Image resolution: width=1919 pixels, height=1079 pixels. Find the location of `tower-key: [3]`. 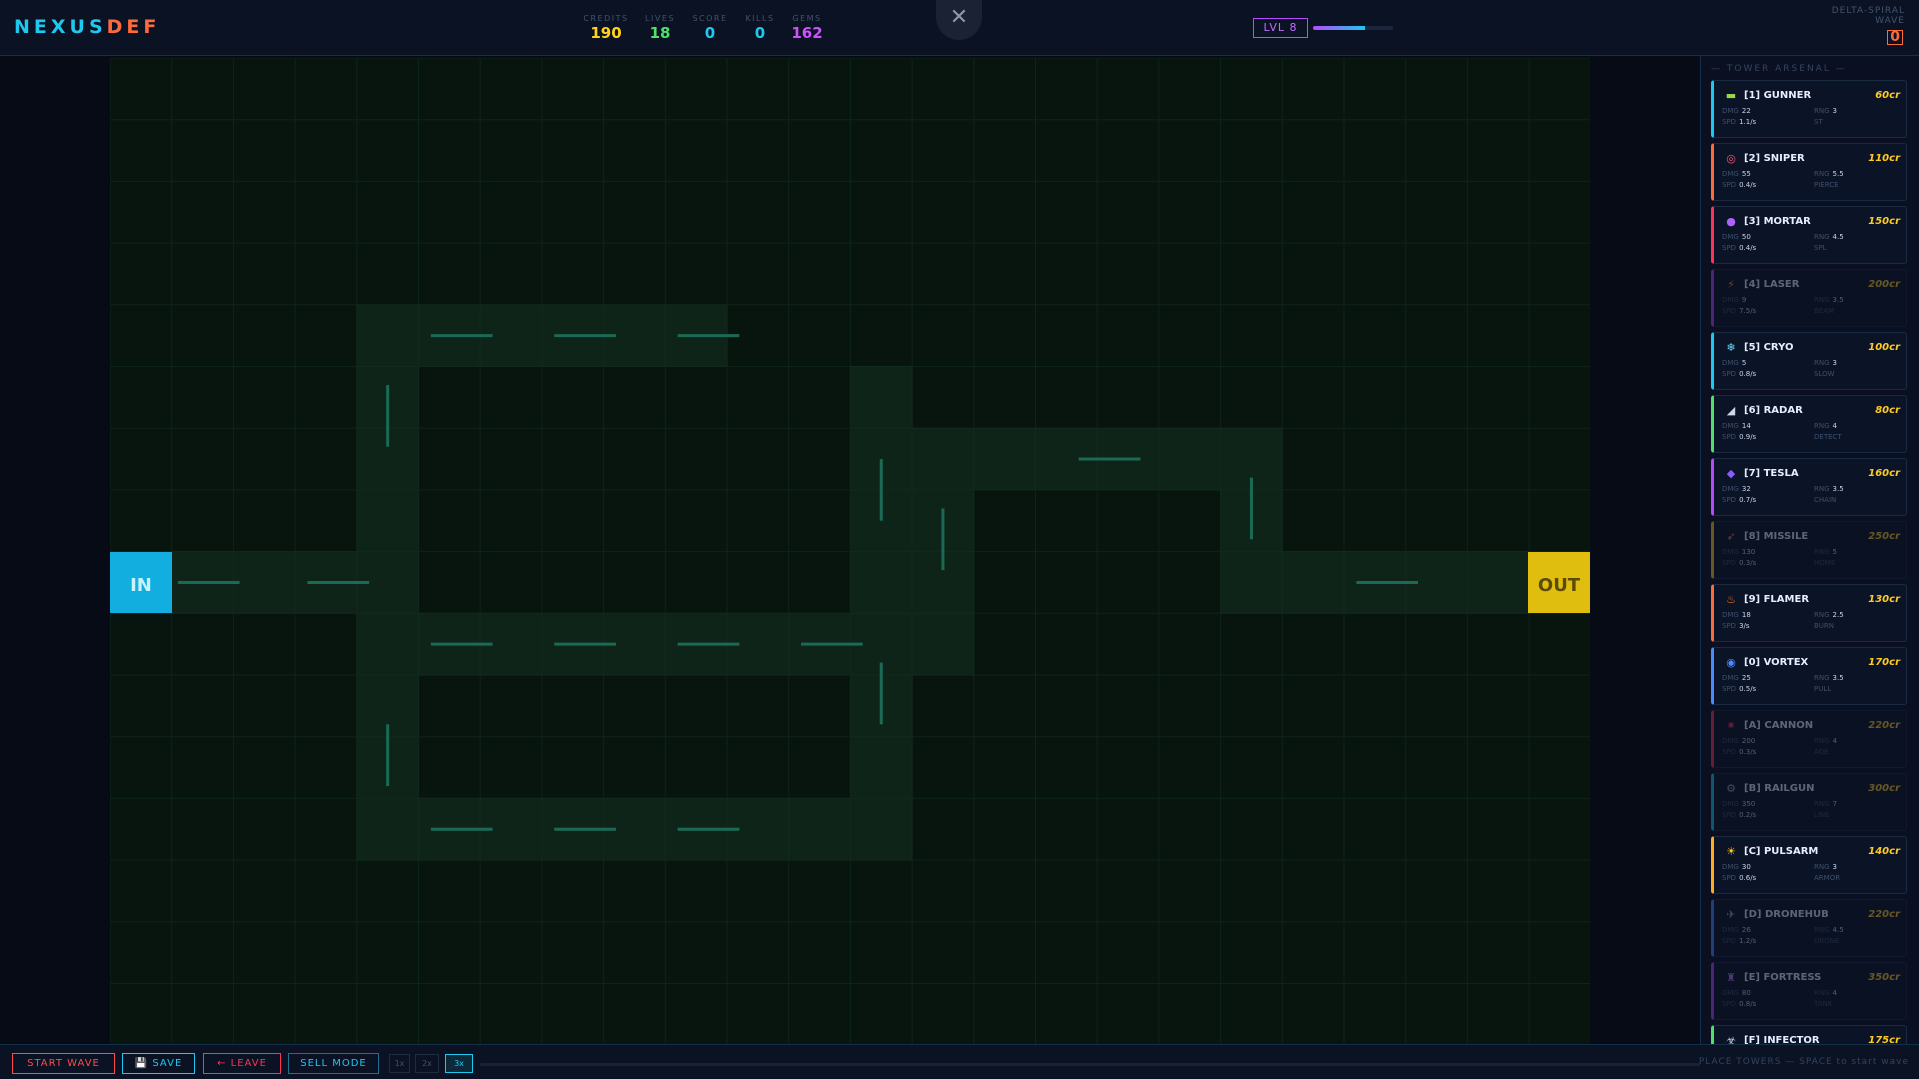

tower-key: [3] is located at coordinates (1752, 221).